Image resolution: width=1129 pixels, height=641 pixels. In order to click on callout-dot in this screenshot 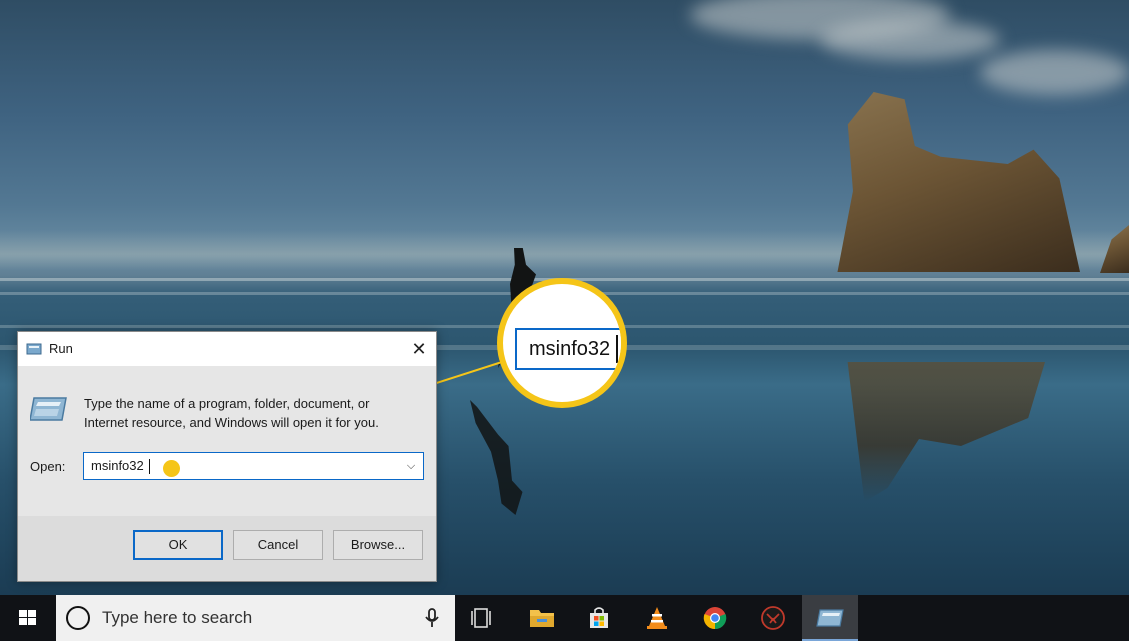, I will do `click(171, 468)`.